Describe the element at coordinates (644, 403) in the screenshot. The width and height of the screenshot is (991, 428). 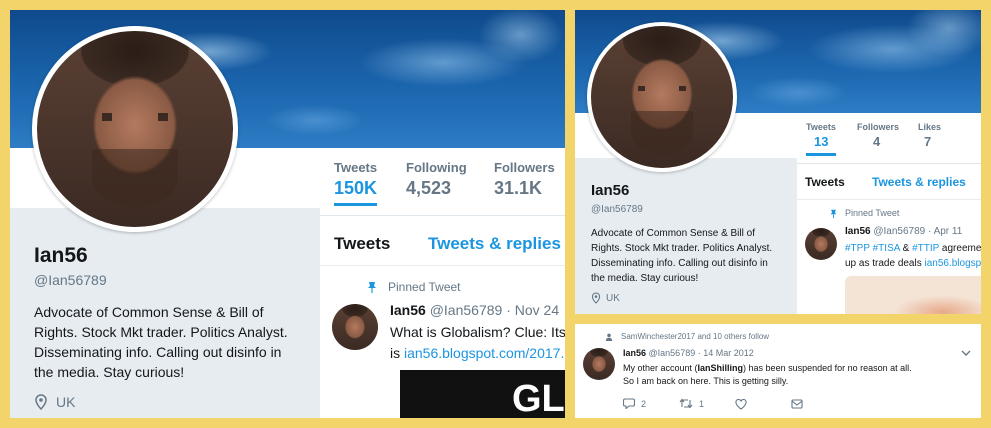
I see `reply-count: 2` at that location.